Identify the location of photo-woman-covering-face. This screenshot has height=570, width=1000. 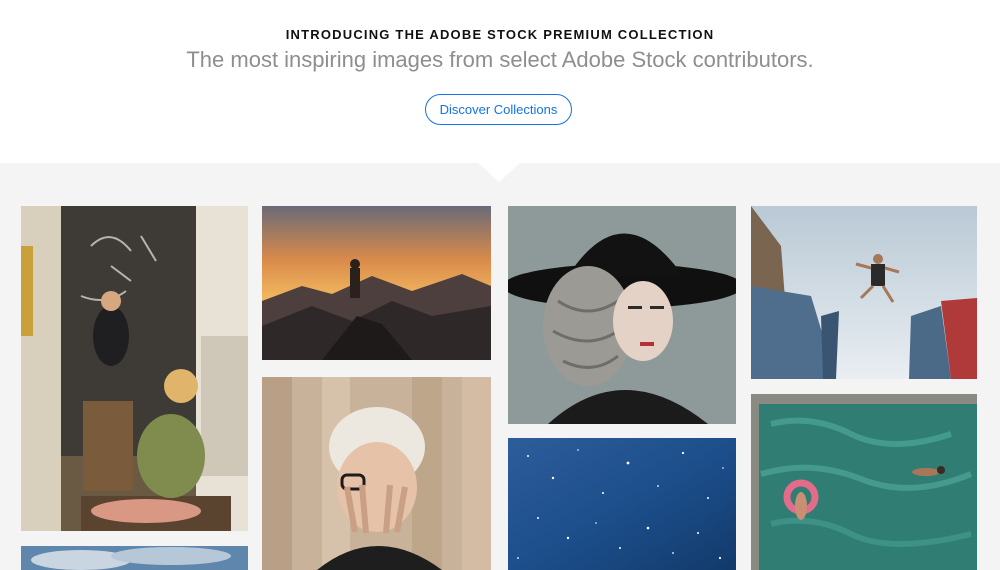
(376, 473).